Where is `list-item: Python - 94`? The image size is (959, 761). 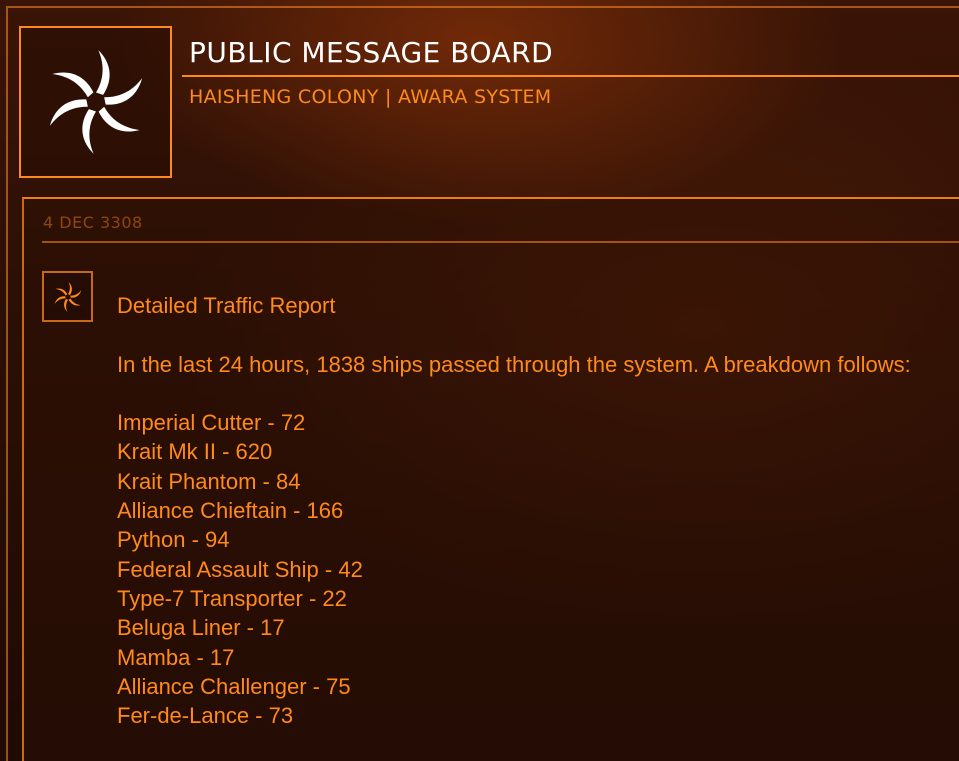
list-item: Python - 94 is located at coordinates (173, 540).